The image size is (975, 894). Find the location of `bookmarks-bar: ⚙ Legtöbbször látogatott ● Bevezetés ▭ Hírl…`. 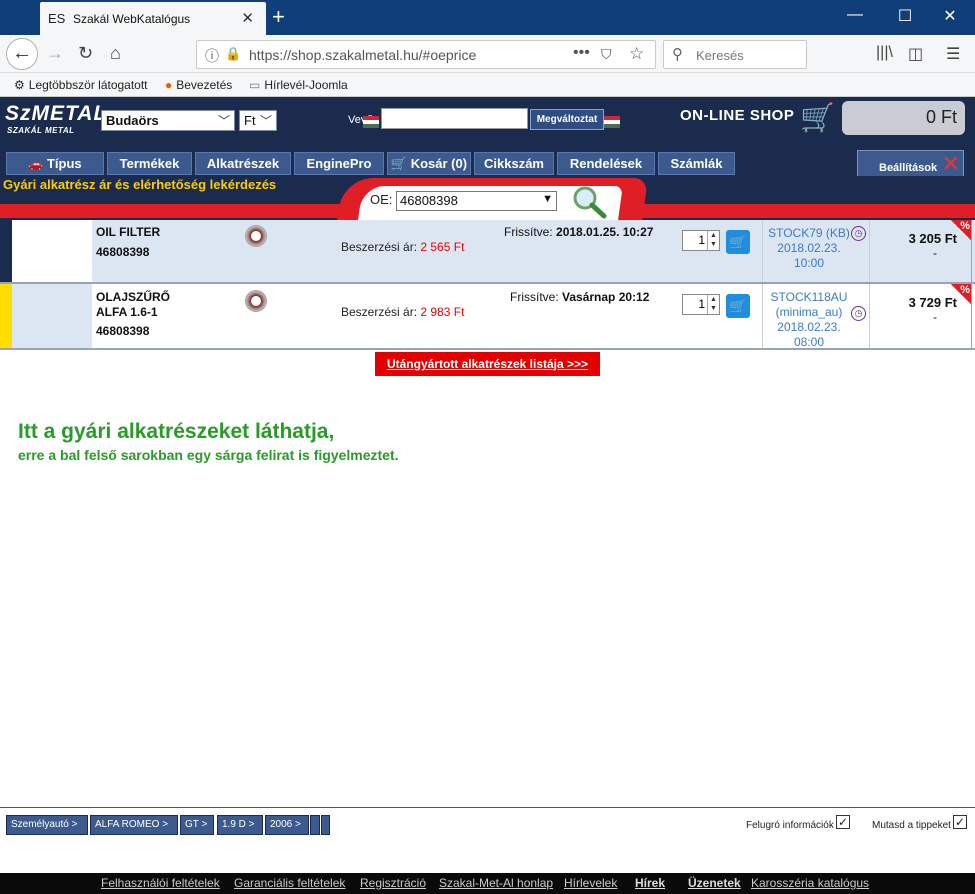

bookmarks-bar: ⚙ Legtöbbször látogatott ● Bevezetés ▭ Hírl… is located at coordinates (487, 85).